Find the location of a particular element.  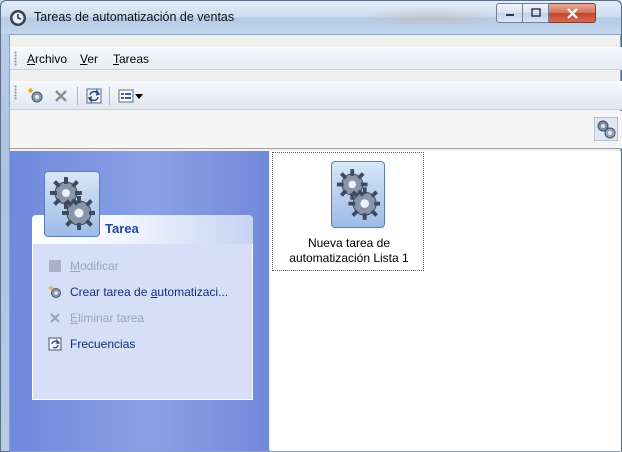

menu-ver-label: er is located at coordinates (93, 59).